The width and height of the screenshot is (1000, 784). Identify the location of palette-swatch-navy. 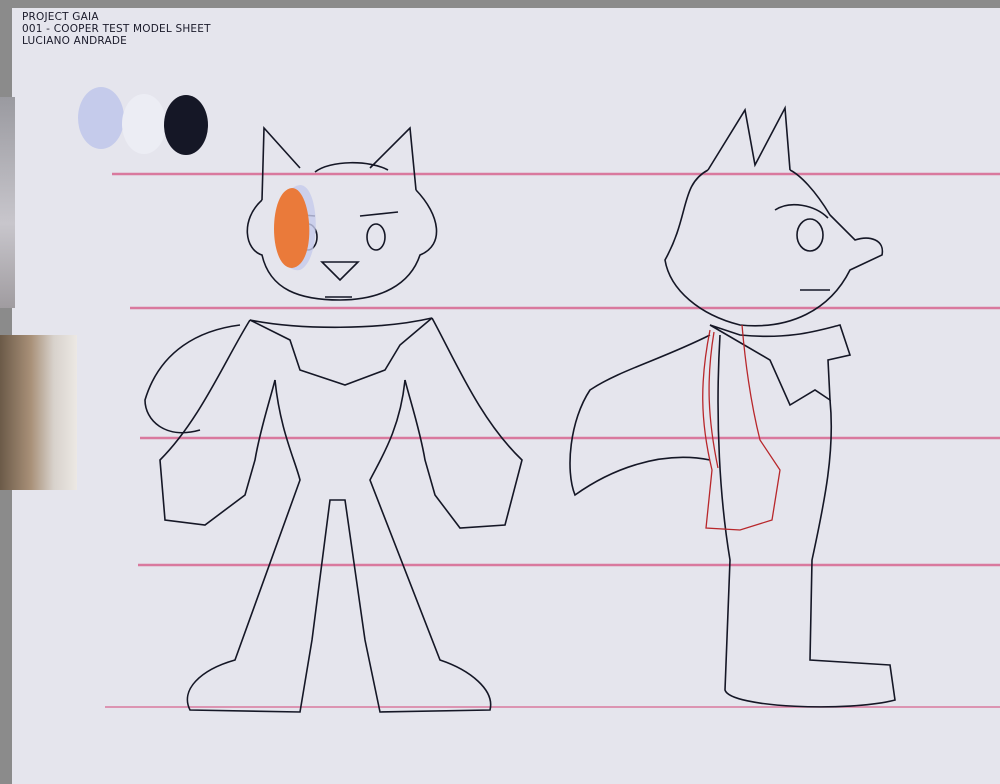
(186, 125).